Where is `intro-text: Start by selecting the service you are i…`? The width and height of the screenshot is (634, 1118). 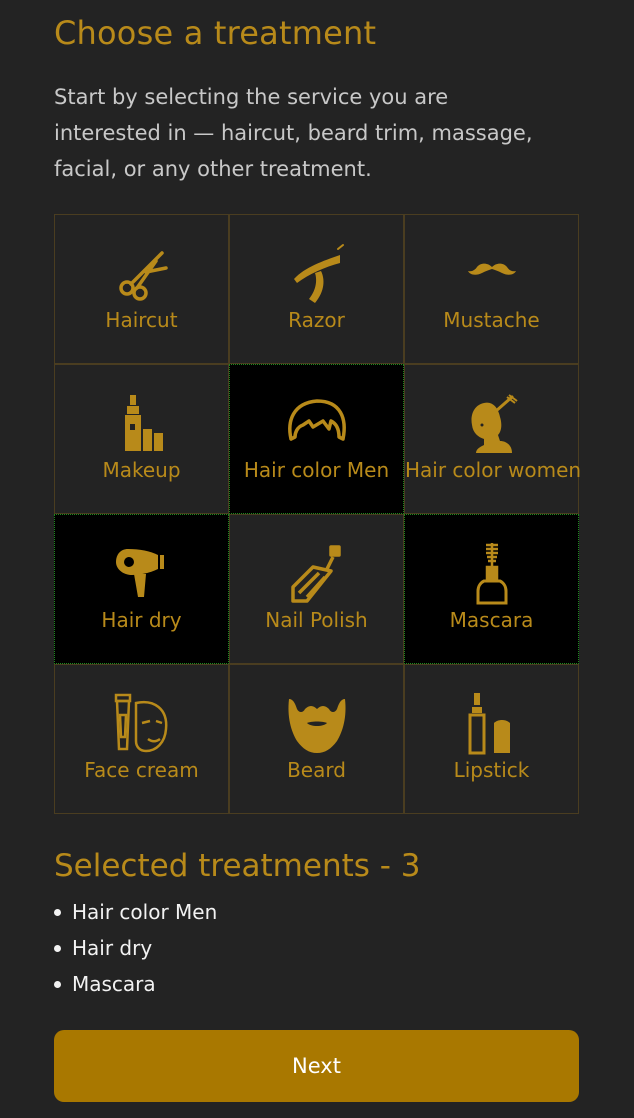 intro-text: Start by selecting the service you are i… is located at coordinates (293, 133).